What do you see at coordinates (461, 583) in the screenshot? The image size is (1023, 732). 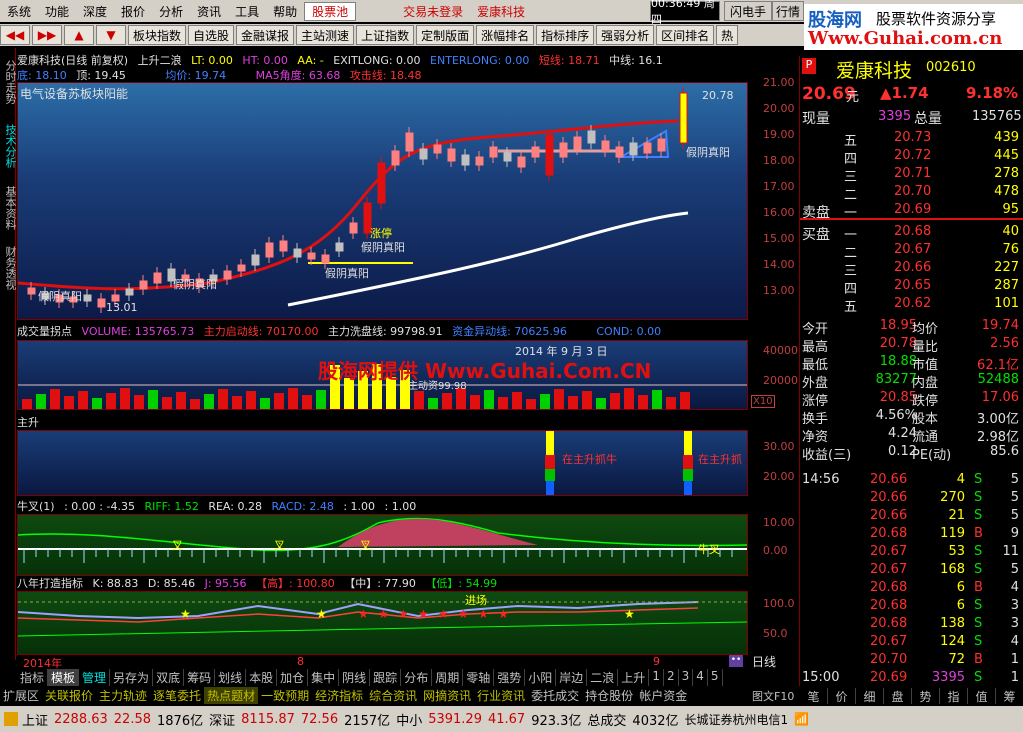 I see `bn-low: 【低】: 54.99` at bounding box center [461, 583].